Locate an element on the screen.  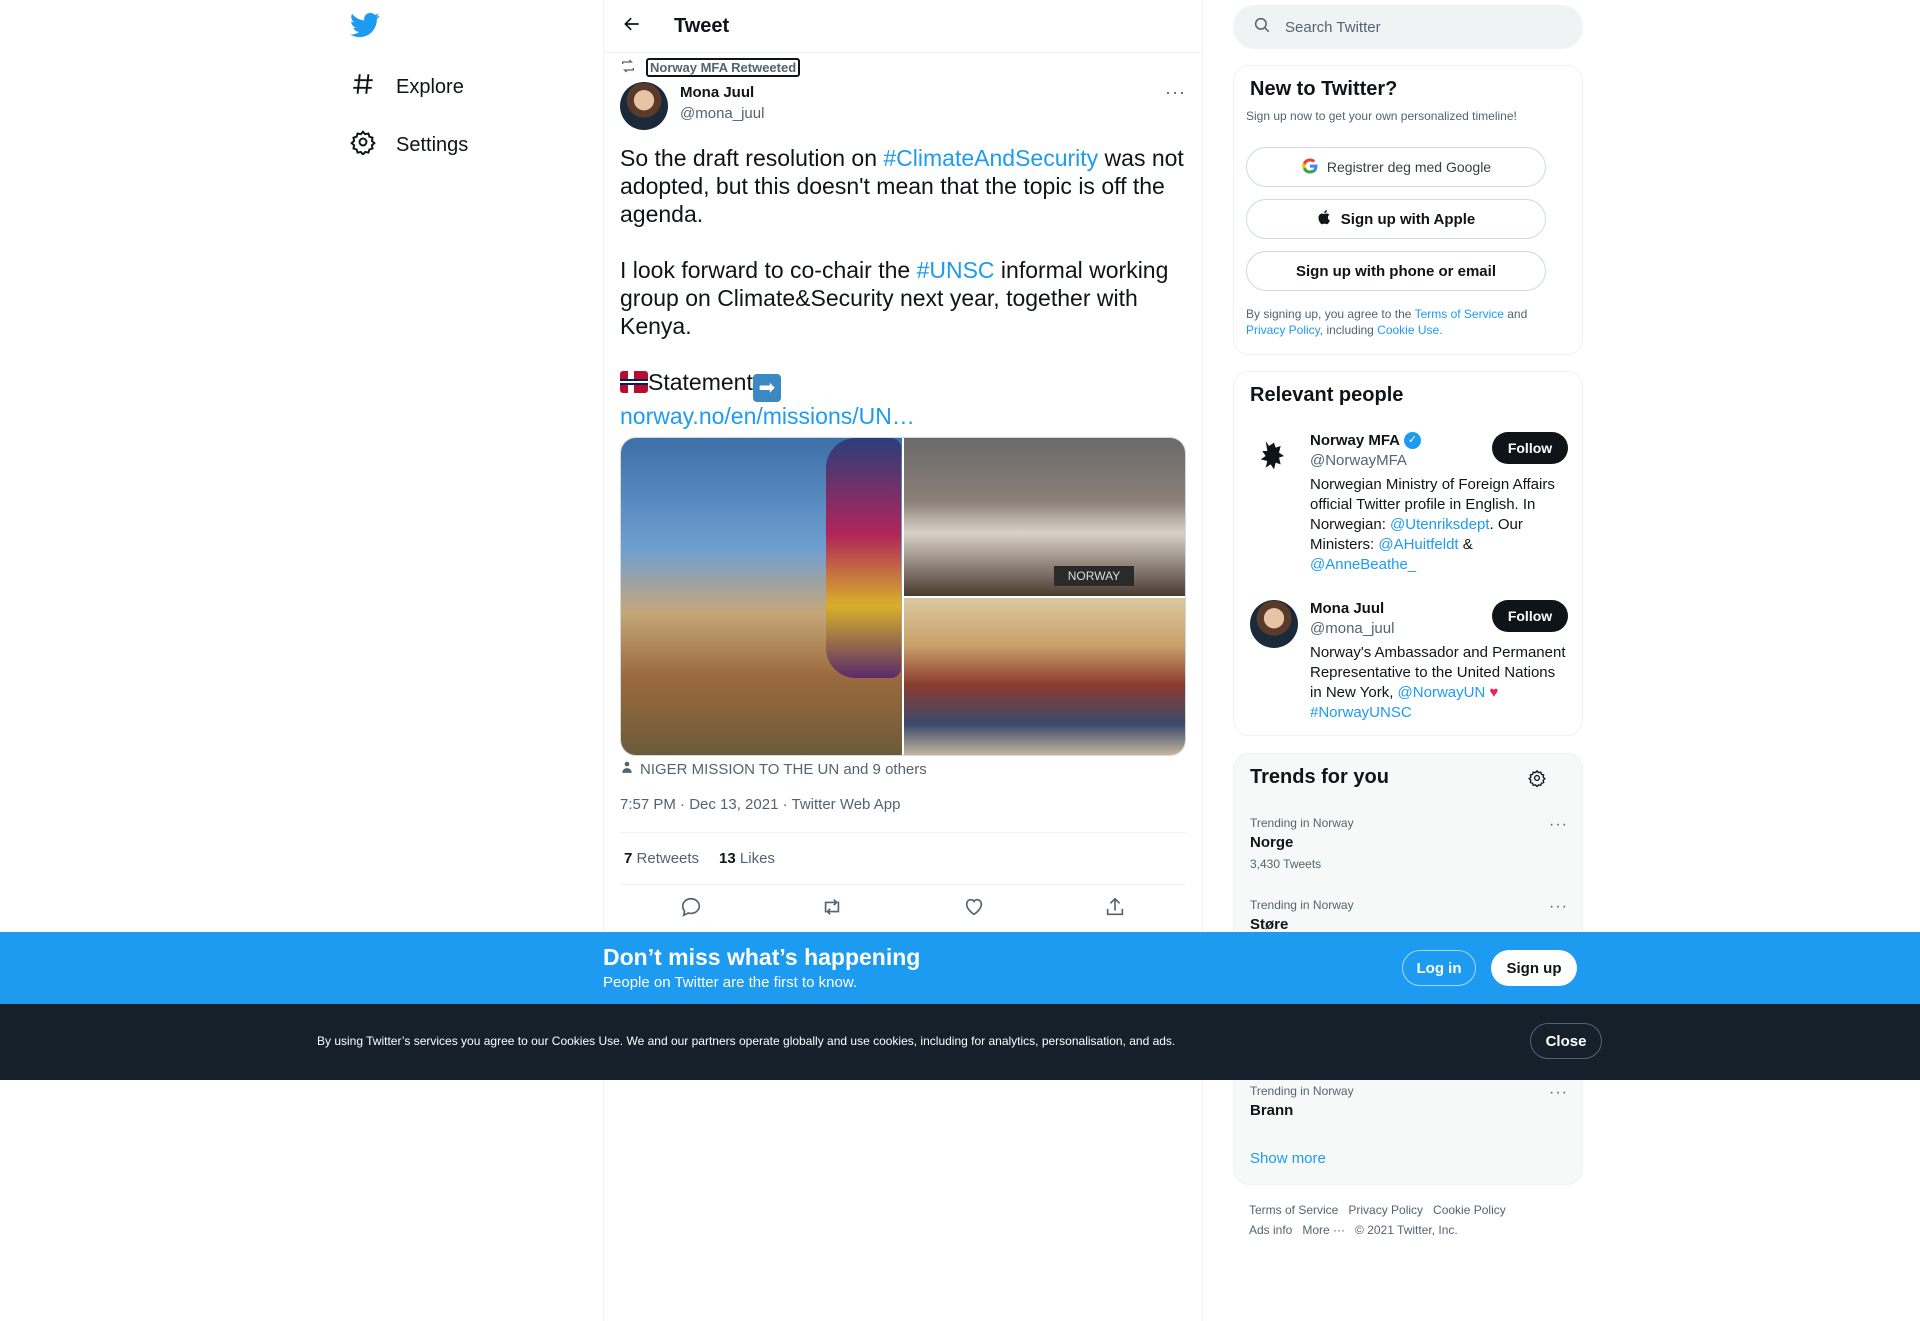
trend-name: Norge is located at coordinates (1272, 842).